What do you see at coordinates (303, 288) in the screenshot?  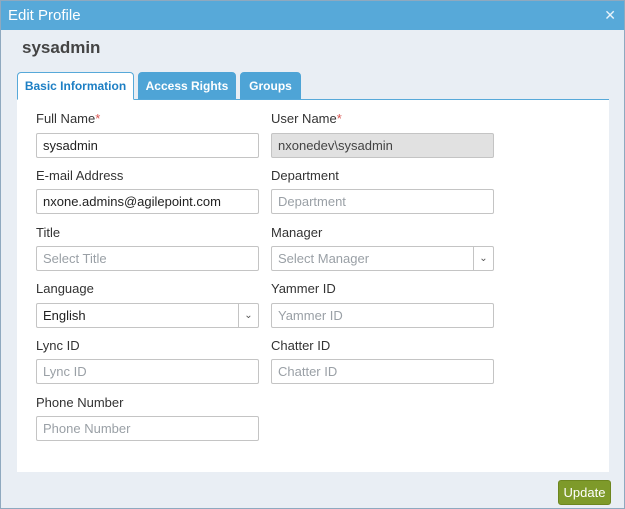 I see `yammer-id-label: Yammer ID` at bounding box center [303, 288].